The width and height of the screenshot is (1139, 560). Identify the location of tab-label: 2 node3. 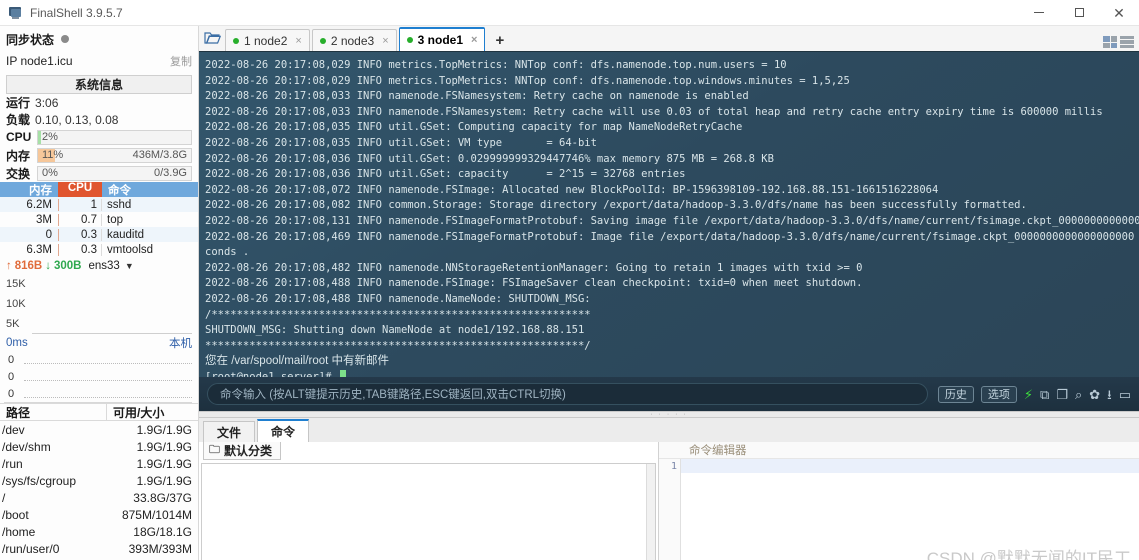
(352, 40).